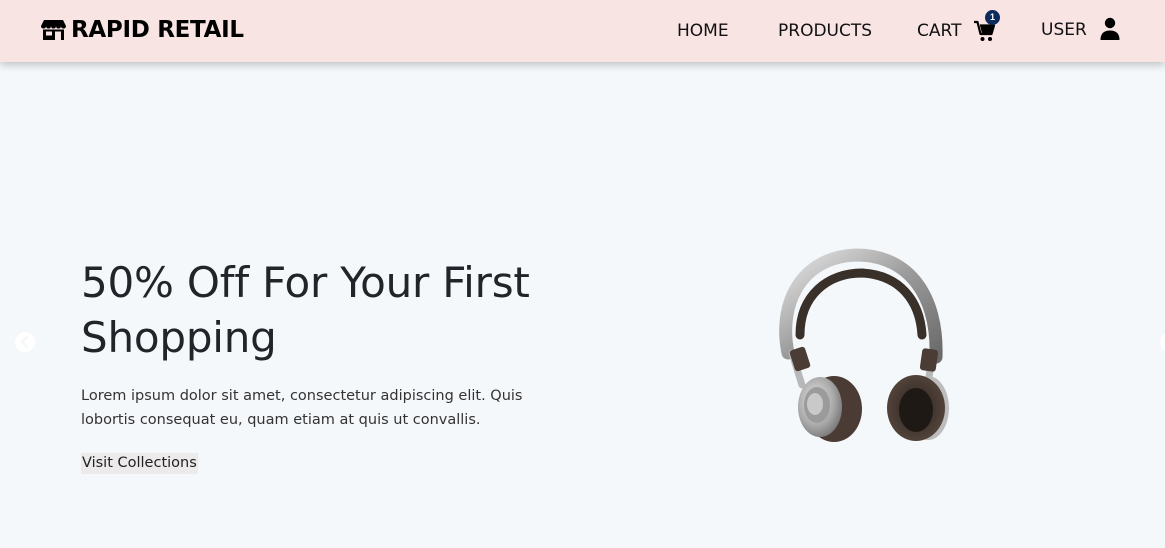 The width and height of the screenshot is (1165, 548). Describe the element at coordinates (305, 310) in the screenshot. I see `hero-title: 50% Off For Your First Shopping` at that location.